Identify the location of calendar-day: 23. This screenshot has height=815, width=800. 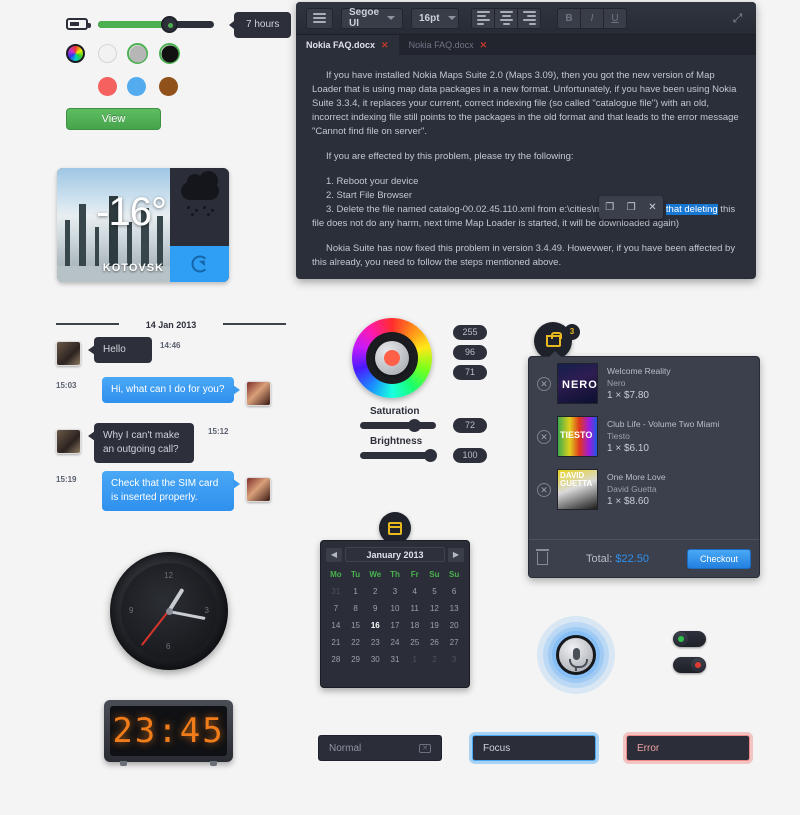
(375, 642).